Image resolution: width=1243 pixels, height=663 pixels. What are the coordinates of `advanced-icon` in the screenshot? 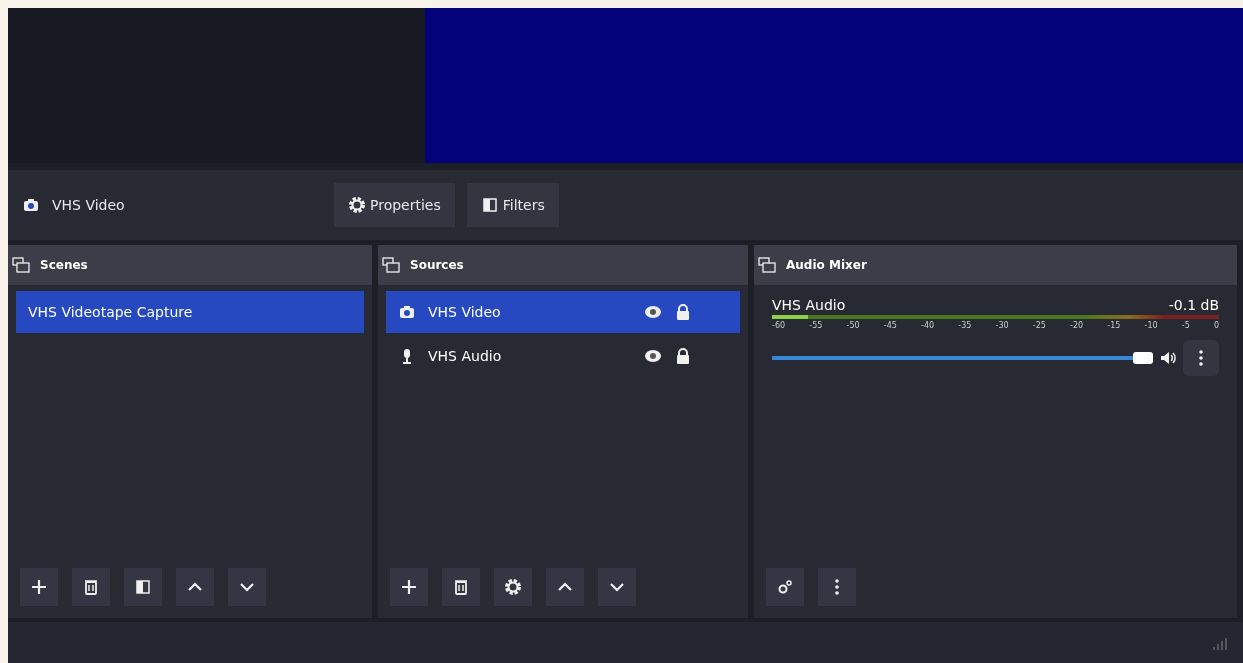 It's located at (785, 587).